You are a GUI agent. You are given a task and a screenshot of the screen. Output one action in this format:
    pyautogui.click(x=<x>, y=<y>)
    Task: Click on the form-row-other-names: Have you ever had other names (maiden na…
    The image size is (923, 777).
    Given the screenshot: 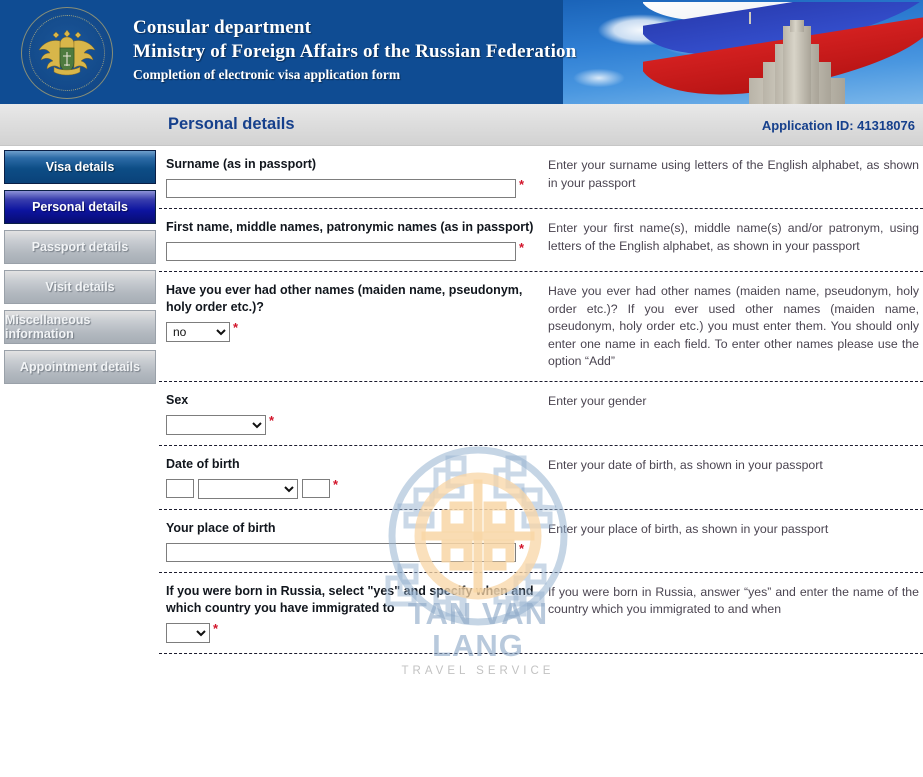 What is the action you would take?
    pyautogui.click(x=541, y=327)
    